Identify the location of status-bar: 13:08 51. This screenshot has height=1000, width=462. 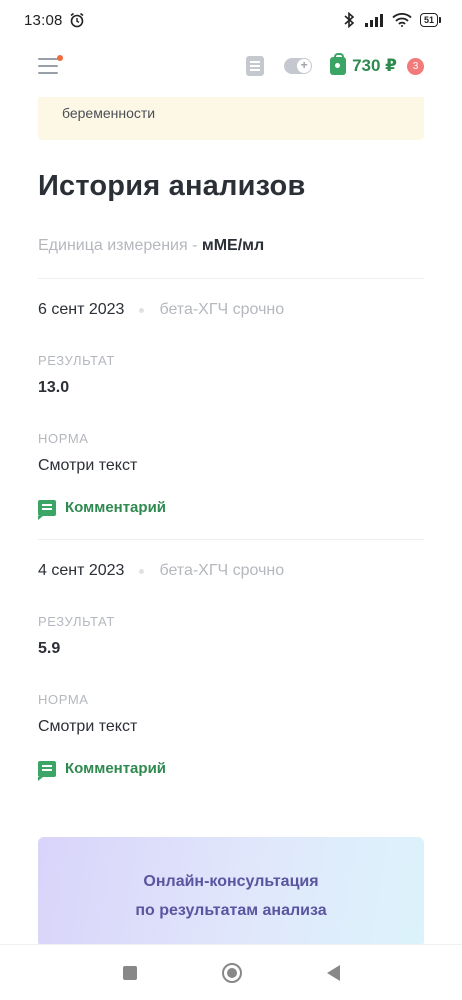
(231, 20).